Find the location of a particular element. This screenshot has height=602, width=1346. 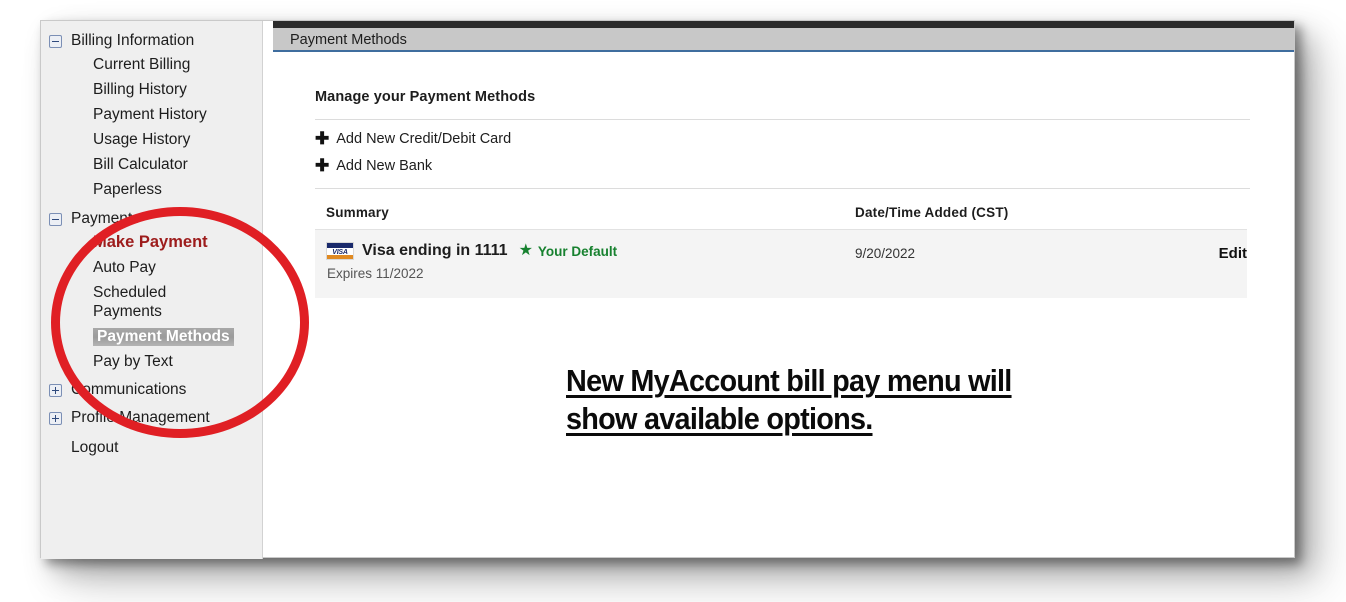

table-header-row: Summary Date/Time Added (CST) is located at coordinates (781, 217).